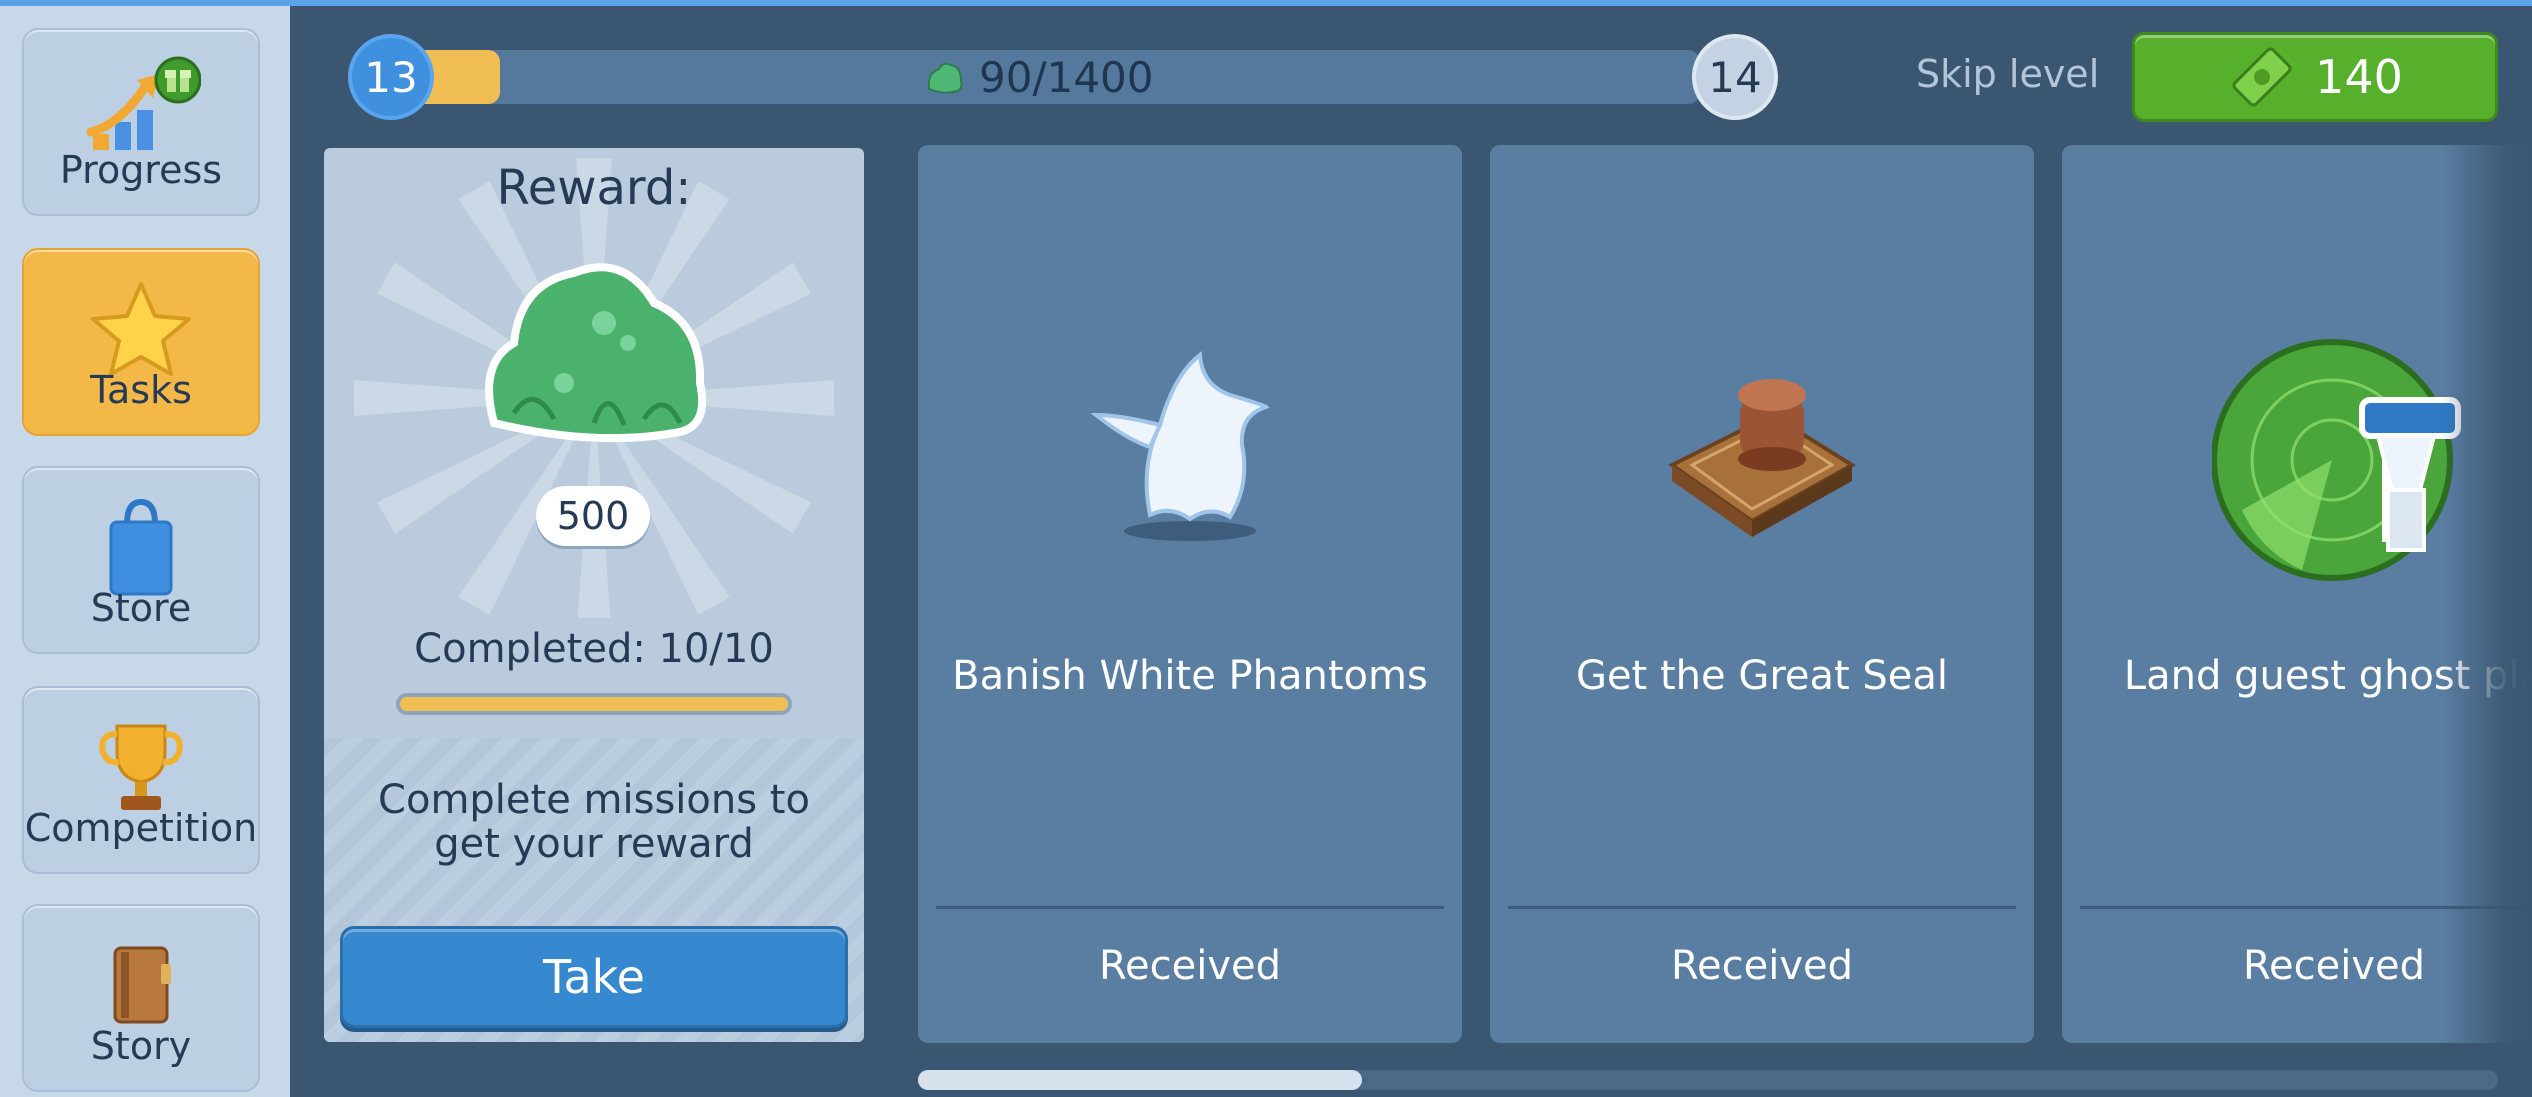 The height and width of the screenshot is (1097, 2532). Describe the element at coordinates (1190, 676) in the screenshot. I see `task-title: Banish White Phantoms` at that location.